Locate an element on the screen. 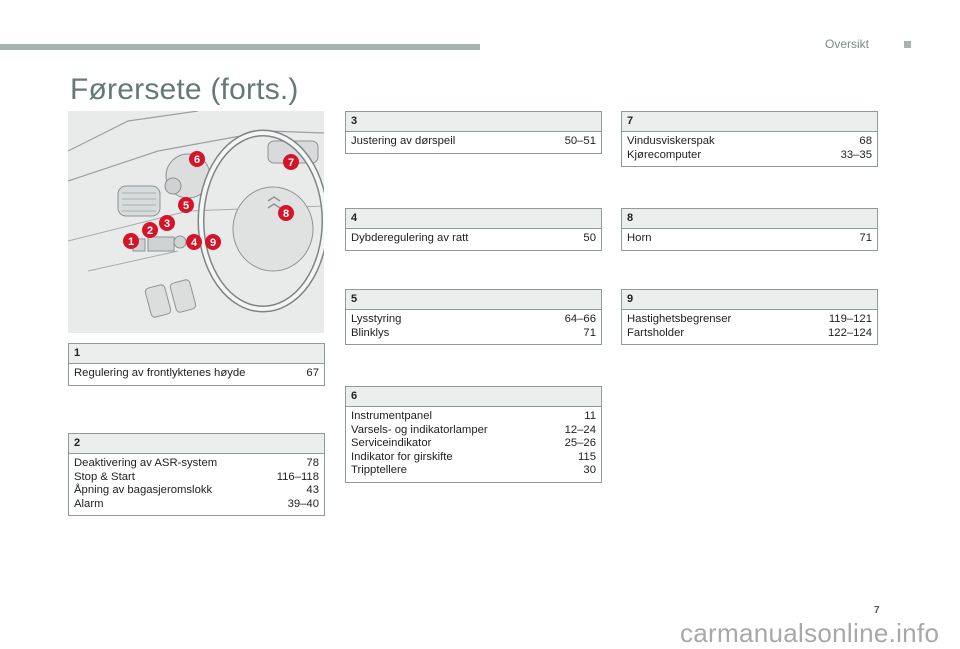 The width and height of the screenshot is (960, 649). item-pages: 25–26 is located at coordinates (580, 443).